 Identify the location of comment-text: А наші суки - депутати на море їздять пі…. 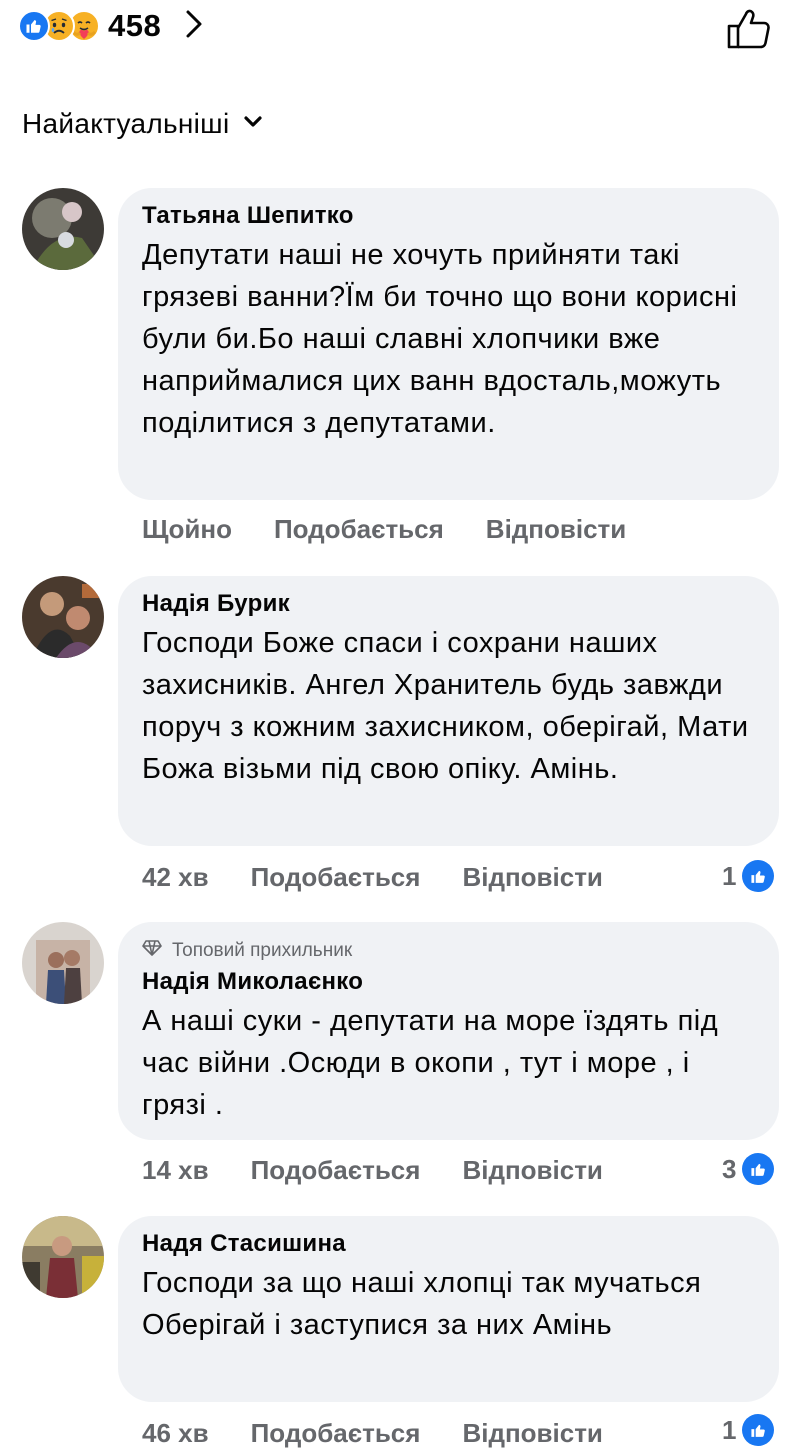
(430, 1063).